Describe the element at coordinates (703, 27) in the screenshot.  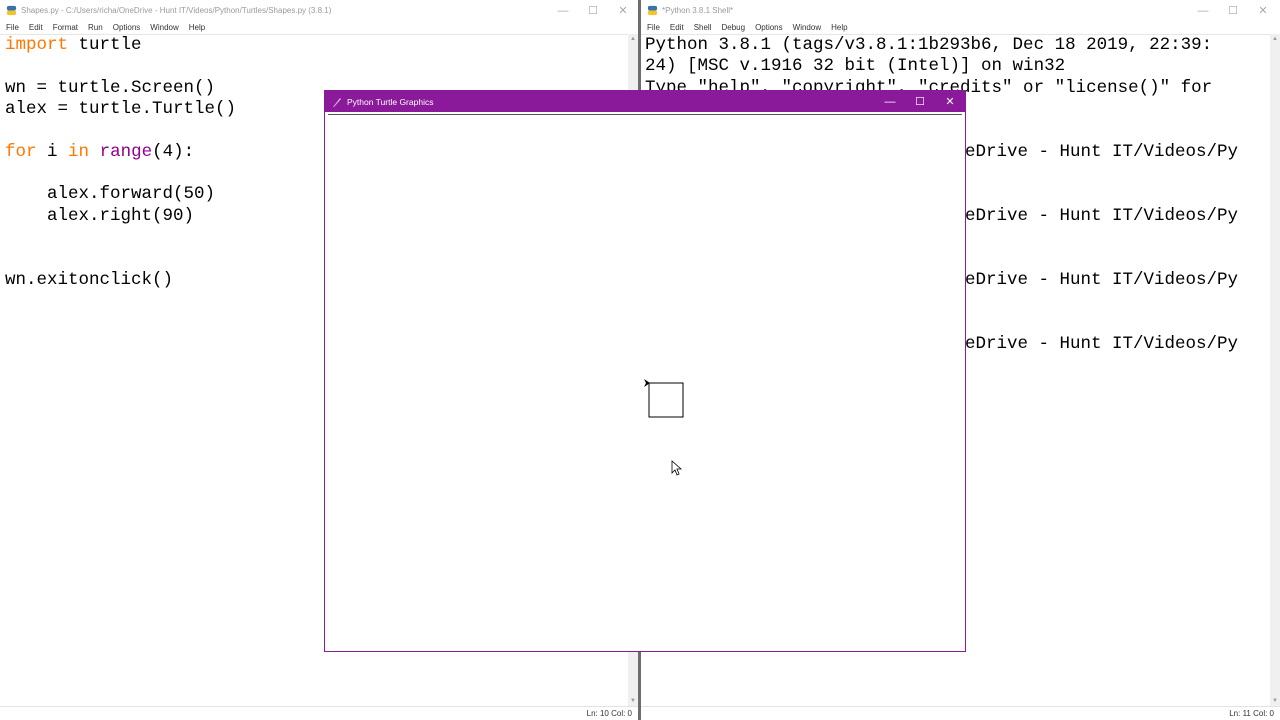
I see `menu-shell: Shell` at that location.